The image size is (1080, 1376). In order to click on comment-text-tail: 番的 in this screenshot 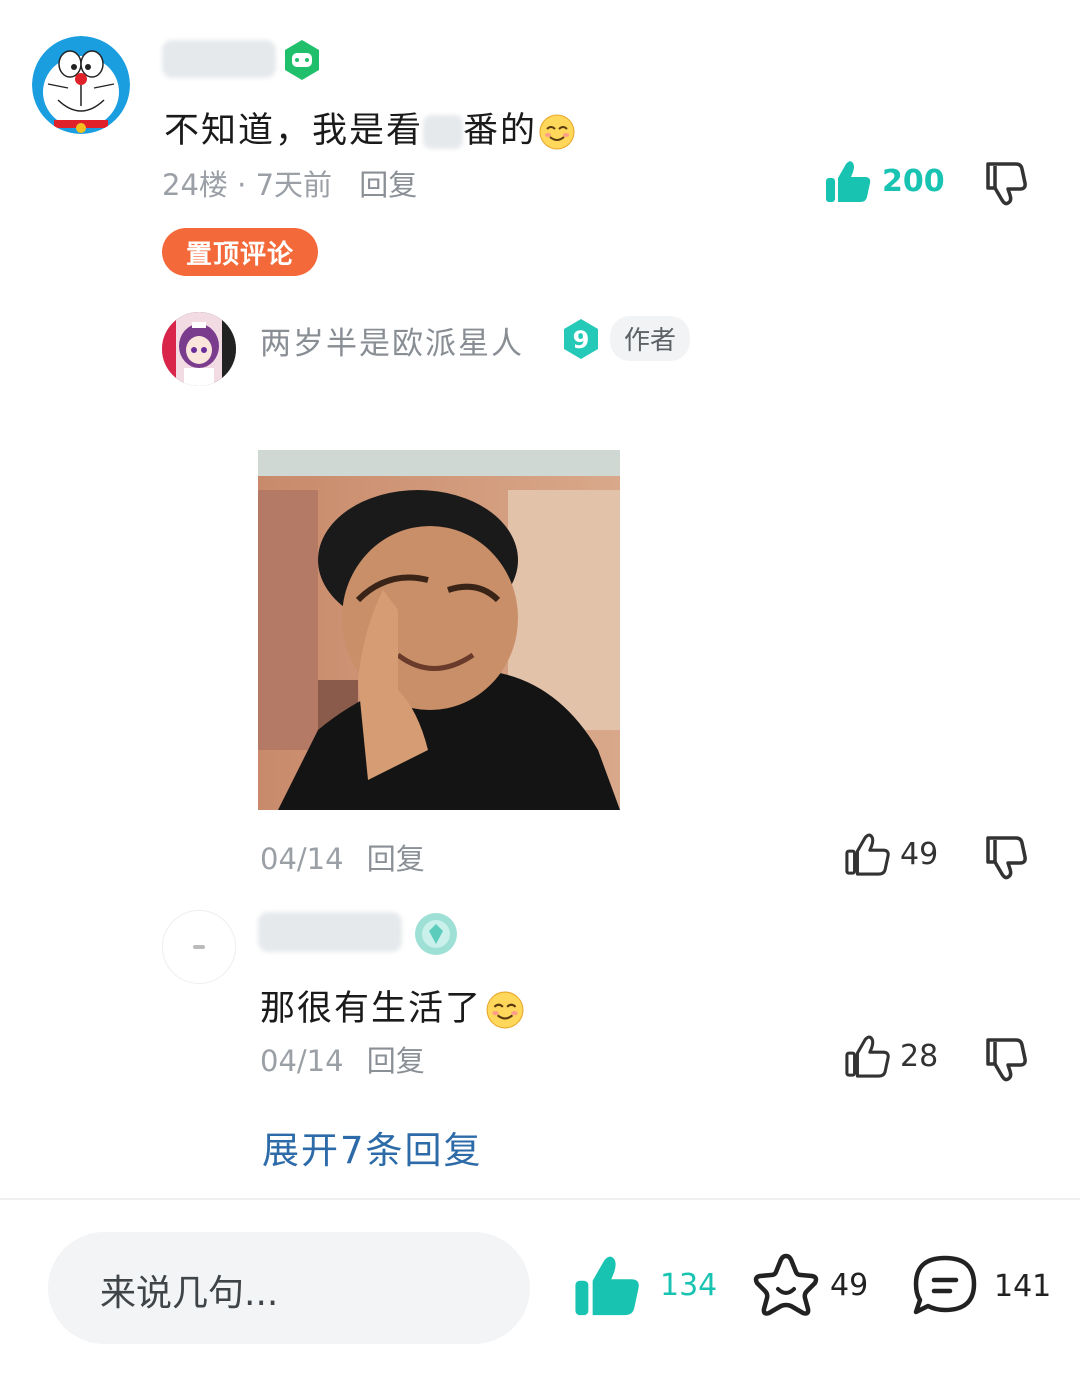, I will do `click(500, 131)`.